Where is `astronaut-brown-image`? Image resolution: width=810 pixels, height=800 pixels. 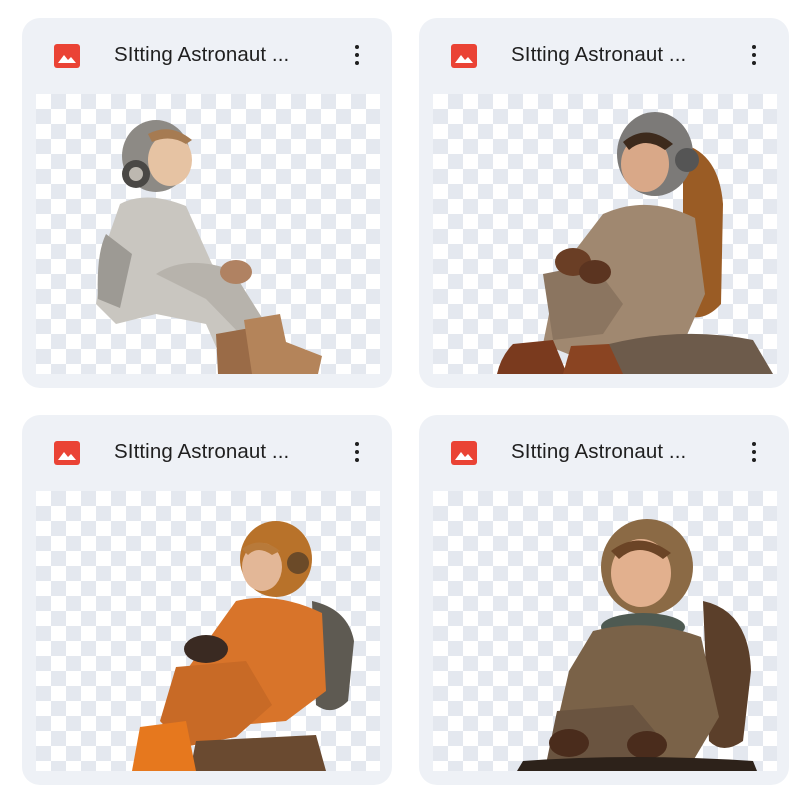
astronaut-brown-image is located at coordinates (637, 645).